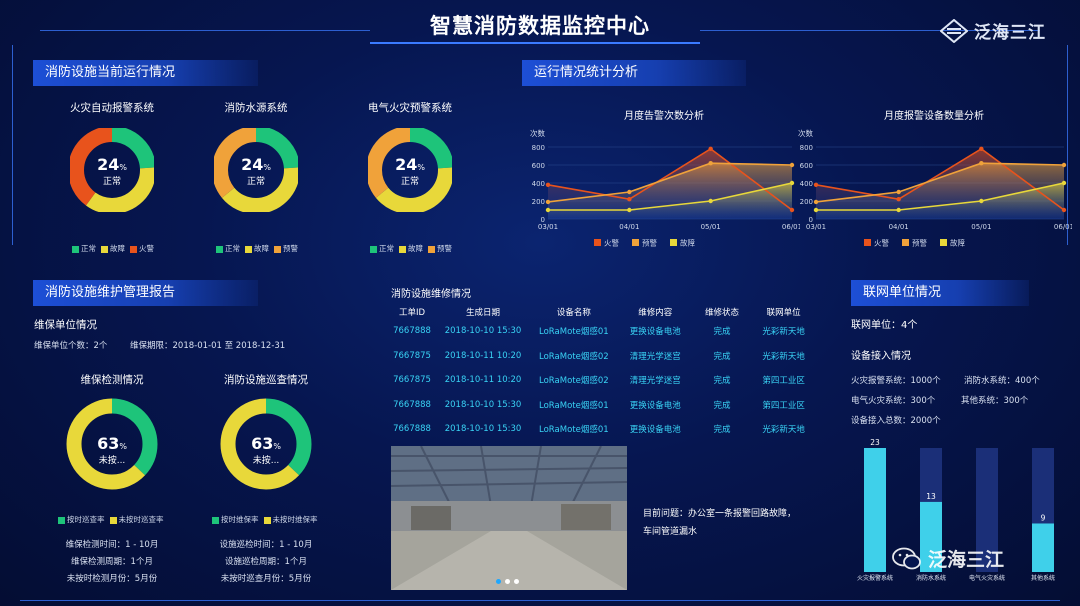 This screenshot has width=1080, height=606. What do you see at coordinates (629, 227) in the screenshot?
I see `x-tick-label: 04/01` at bounding box center [629, 227].